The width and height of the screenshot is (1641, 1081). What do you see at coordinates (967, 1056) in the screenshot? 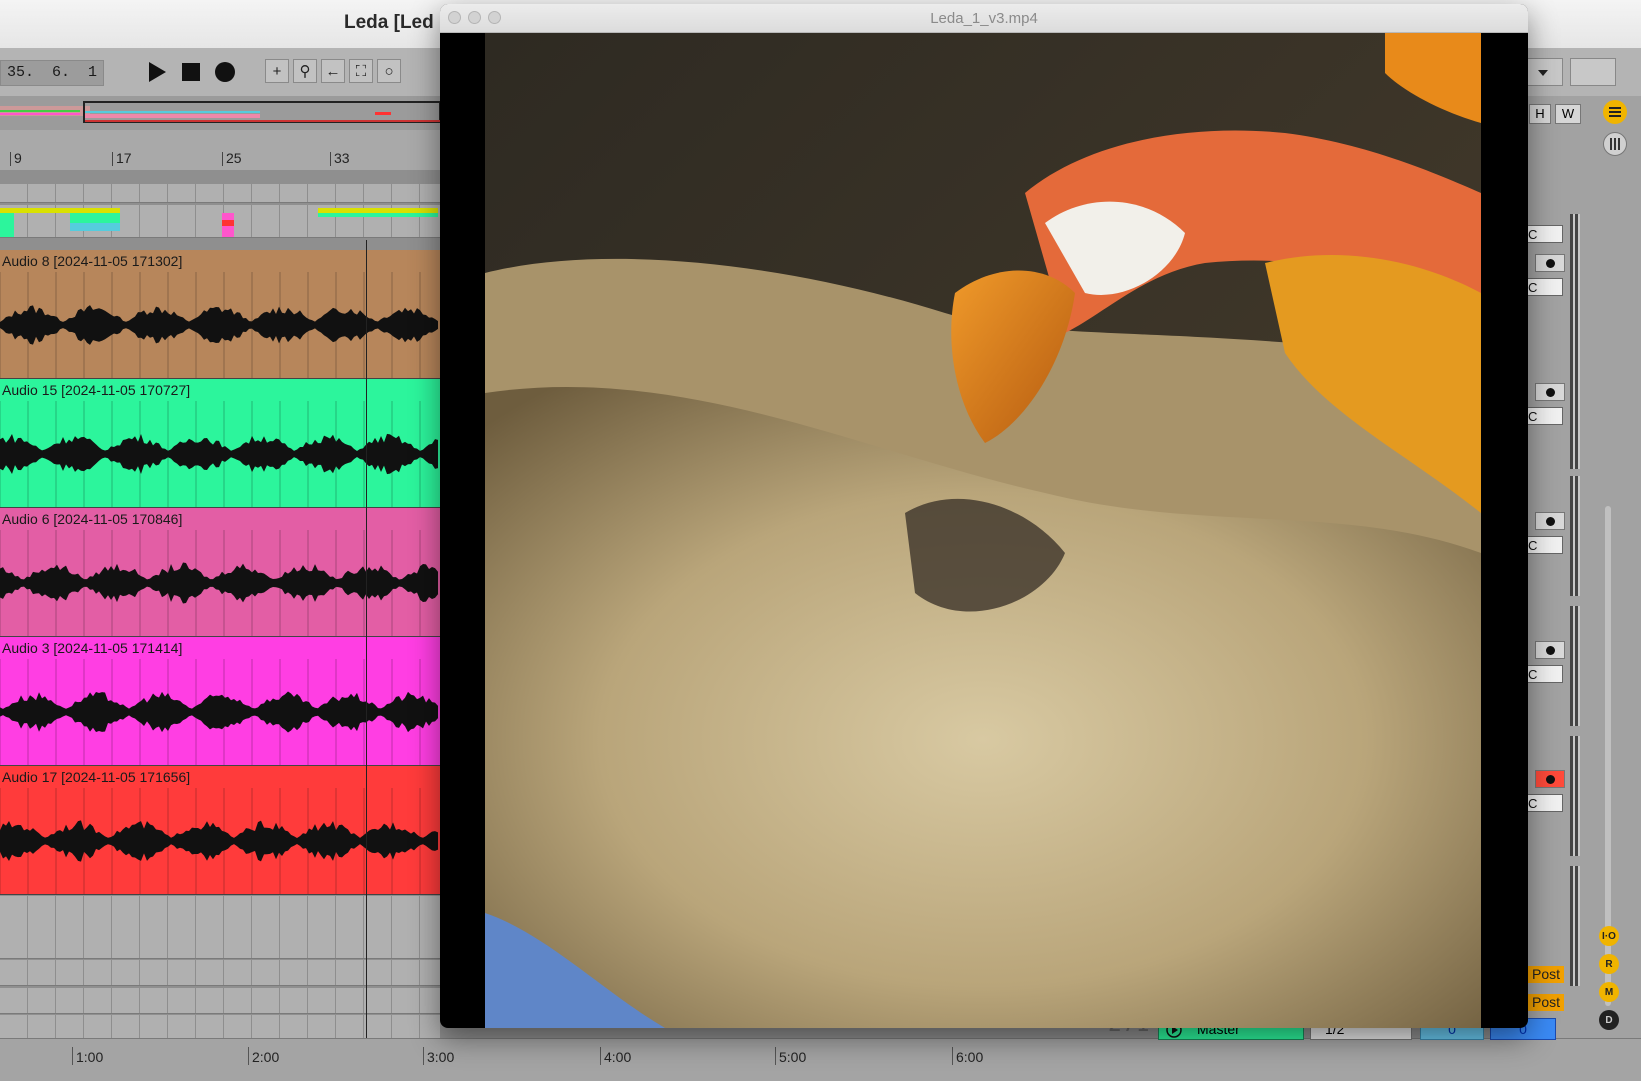
I see `time-label: 6:00` at bounding box center [967, 1056].